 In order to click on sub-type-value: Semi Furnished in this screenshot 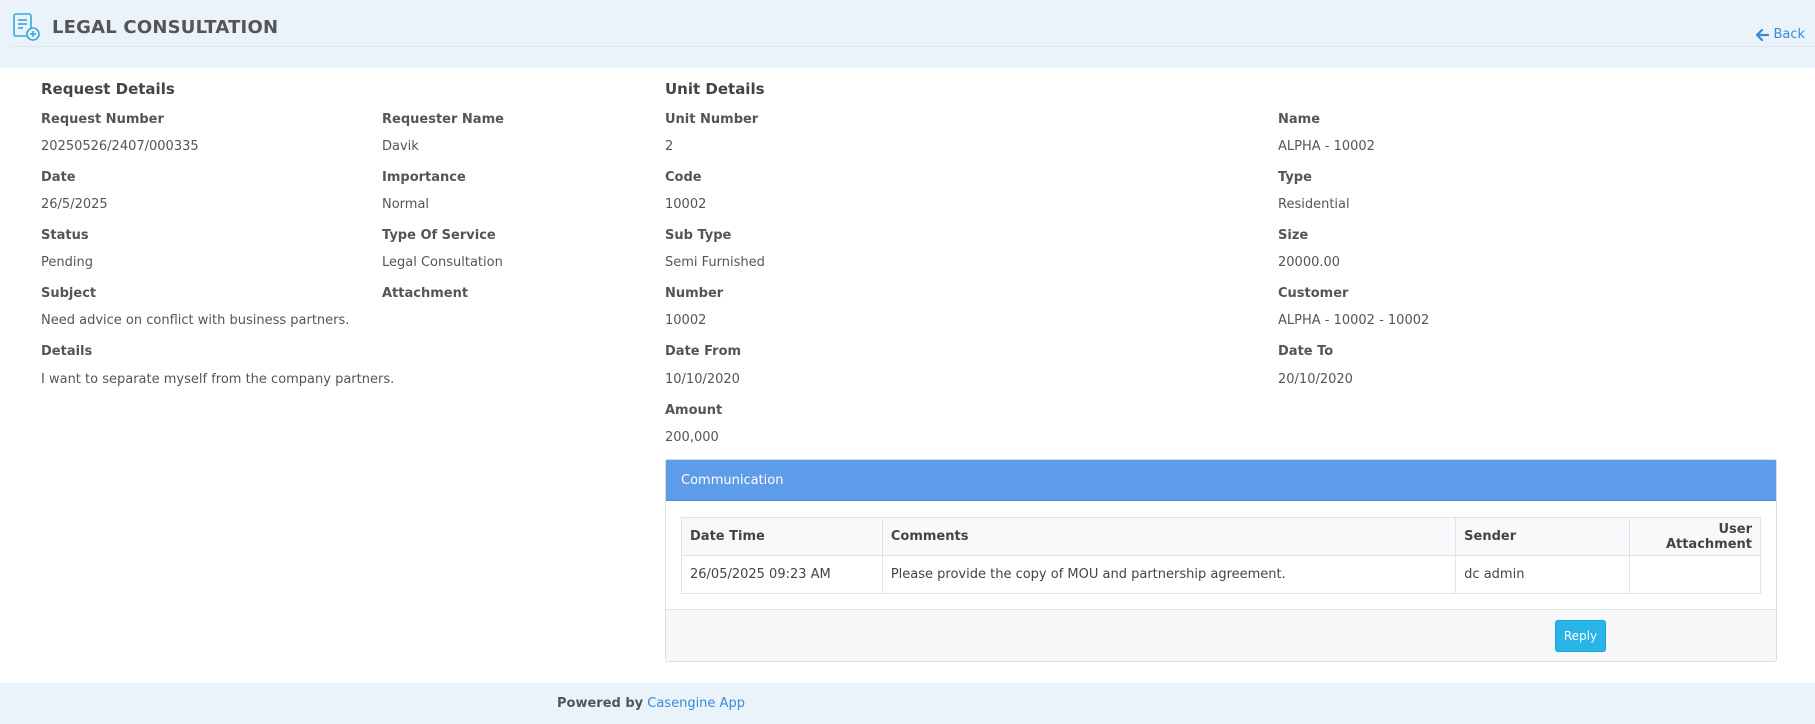, I will do `click(715, 262)`.